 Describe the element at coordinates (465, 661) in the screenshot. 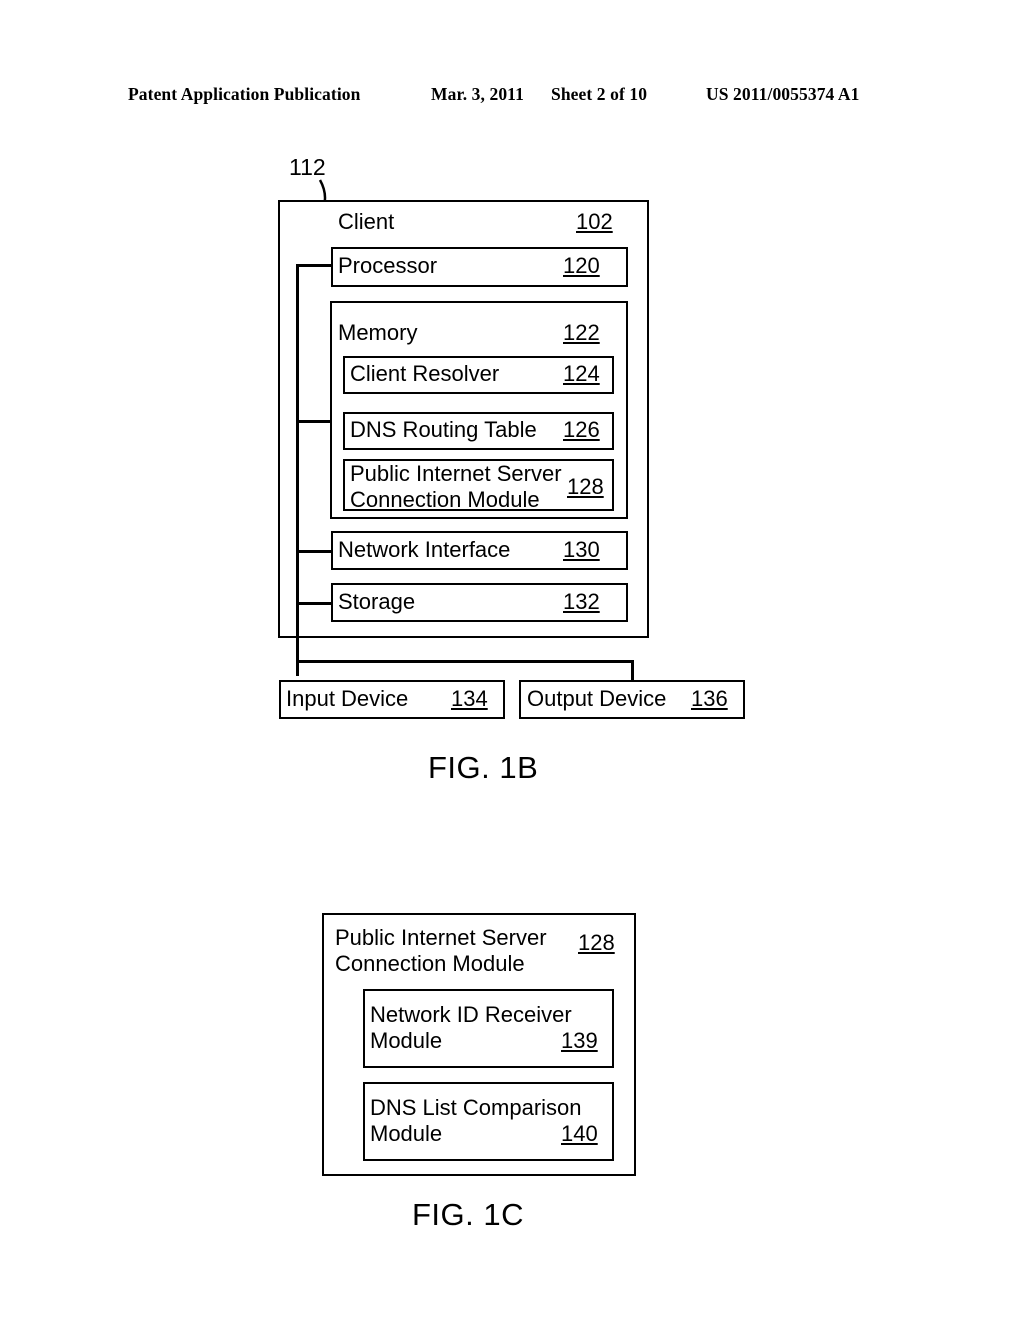

I see `io-branch-line` at that location.